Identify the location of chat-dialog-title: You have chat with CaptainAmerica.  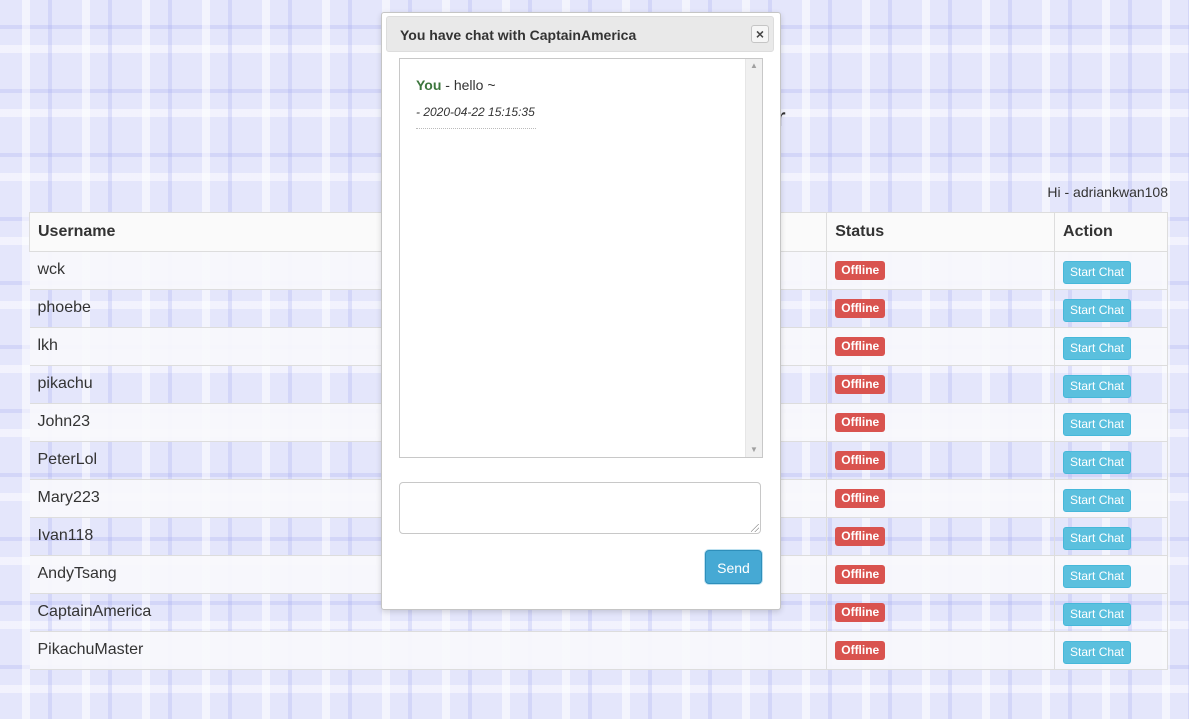
(518, 35).